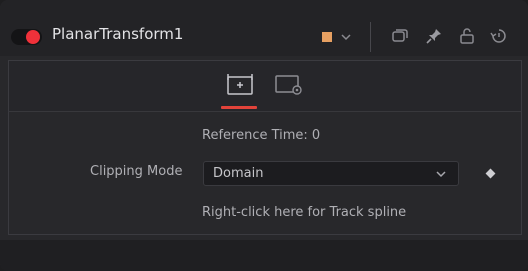  What do you see at coordinates (264, 255) in the screenshot?
I see `bottom-area` at bounding box center [264, 255].